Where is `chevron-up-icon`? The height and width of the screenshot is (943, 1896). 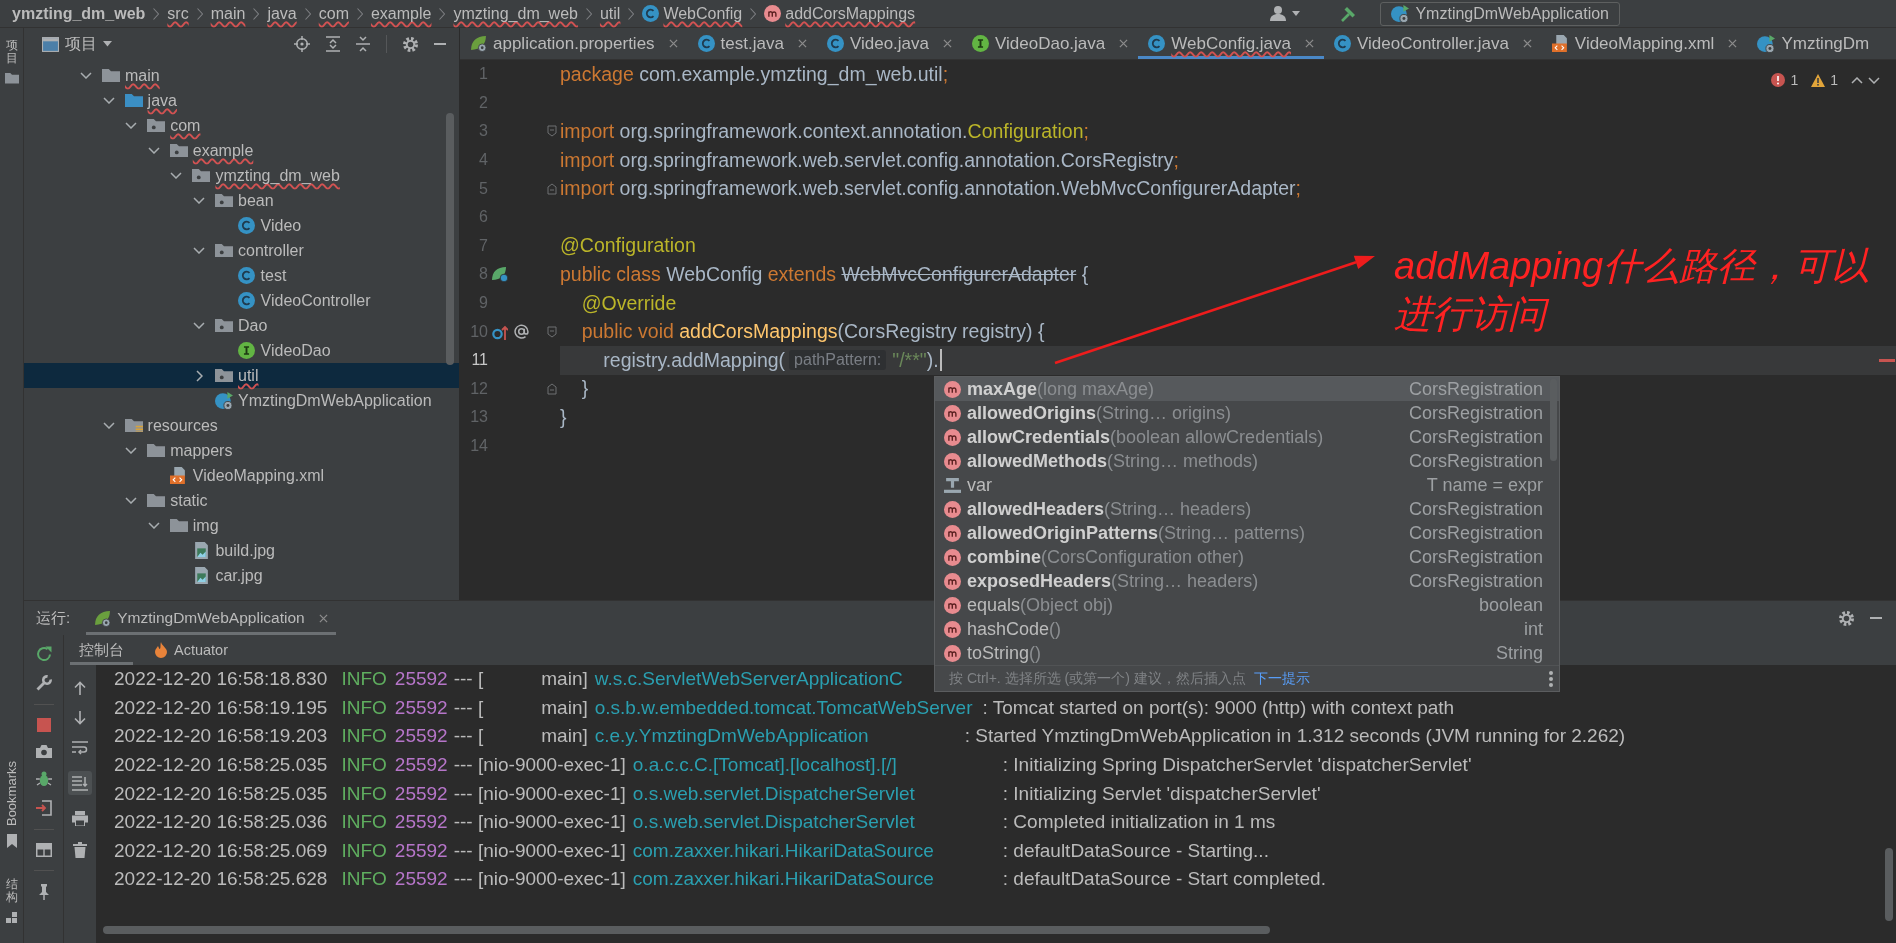
chevron-up-icon is located at coordinates (1857, 80).